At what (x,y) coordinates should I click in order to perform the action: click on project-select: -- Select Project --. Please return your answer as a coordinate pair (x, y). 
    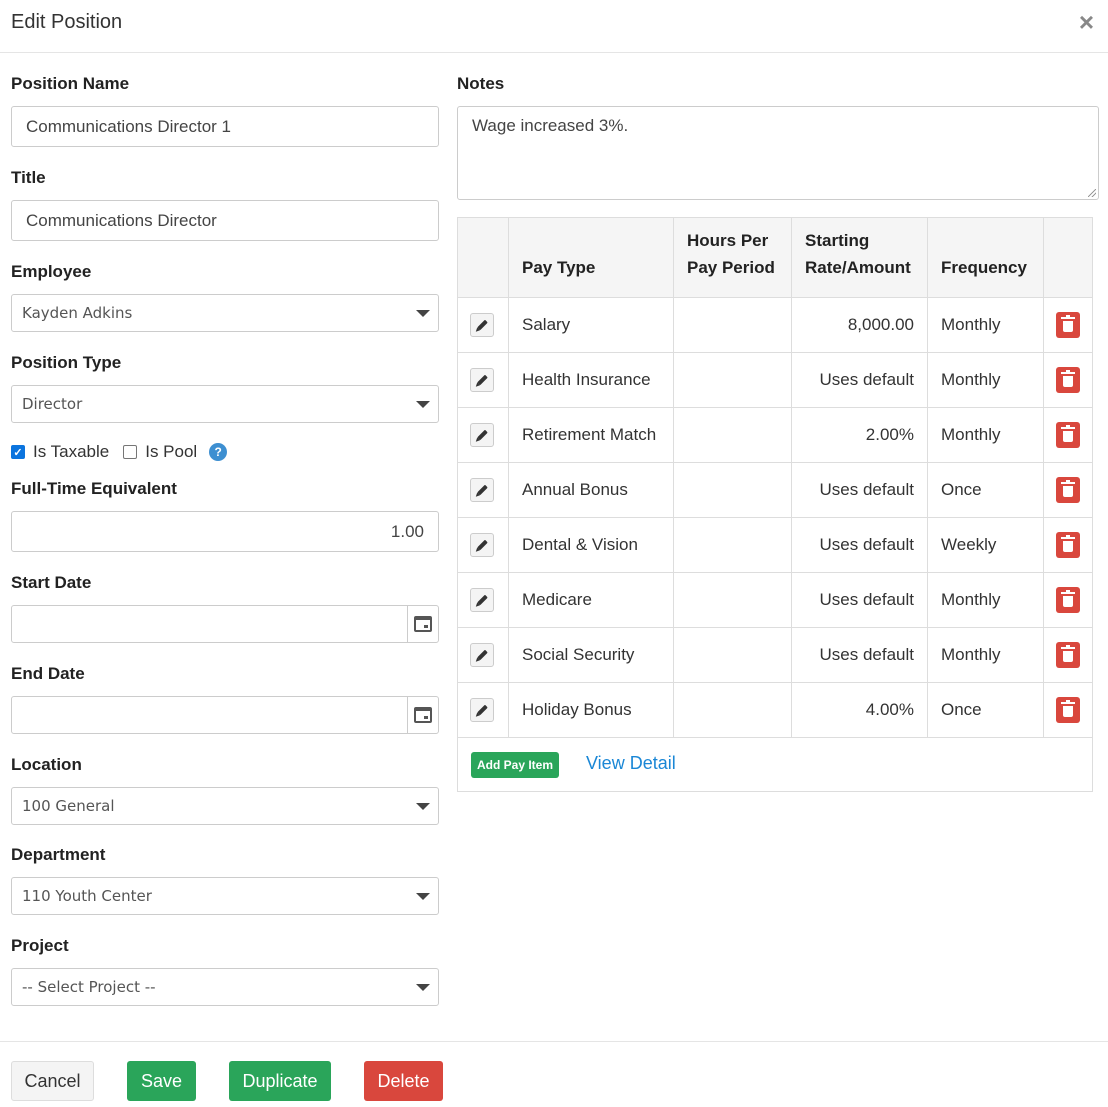
    Looking at the image, I should click on (225, 987).